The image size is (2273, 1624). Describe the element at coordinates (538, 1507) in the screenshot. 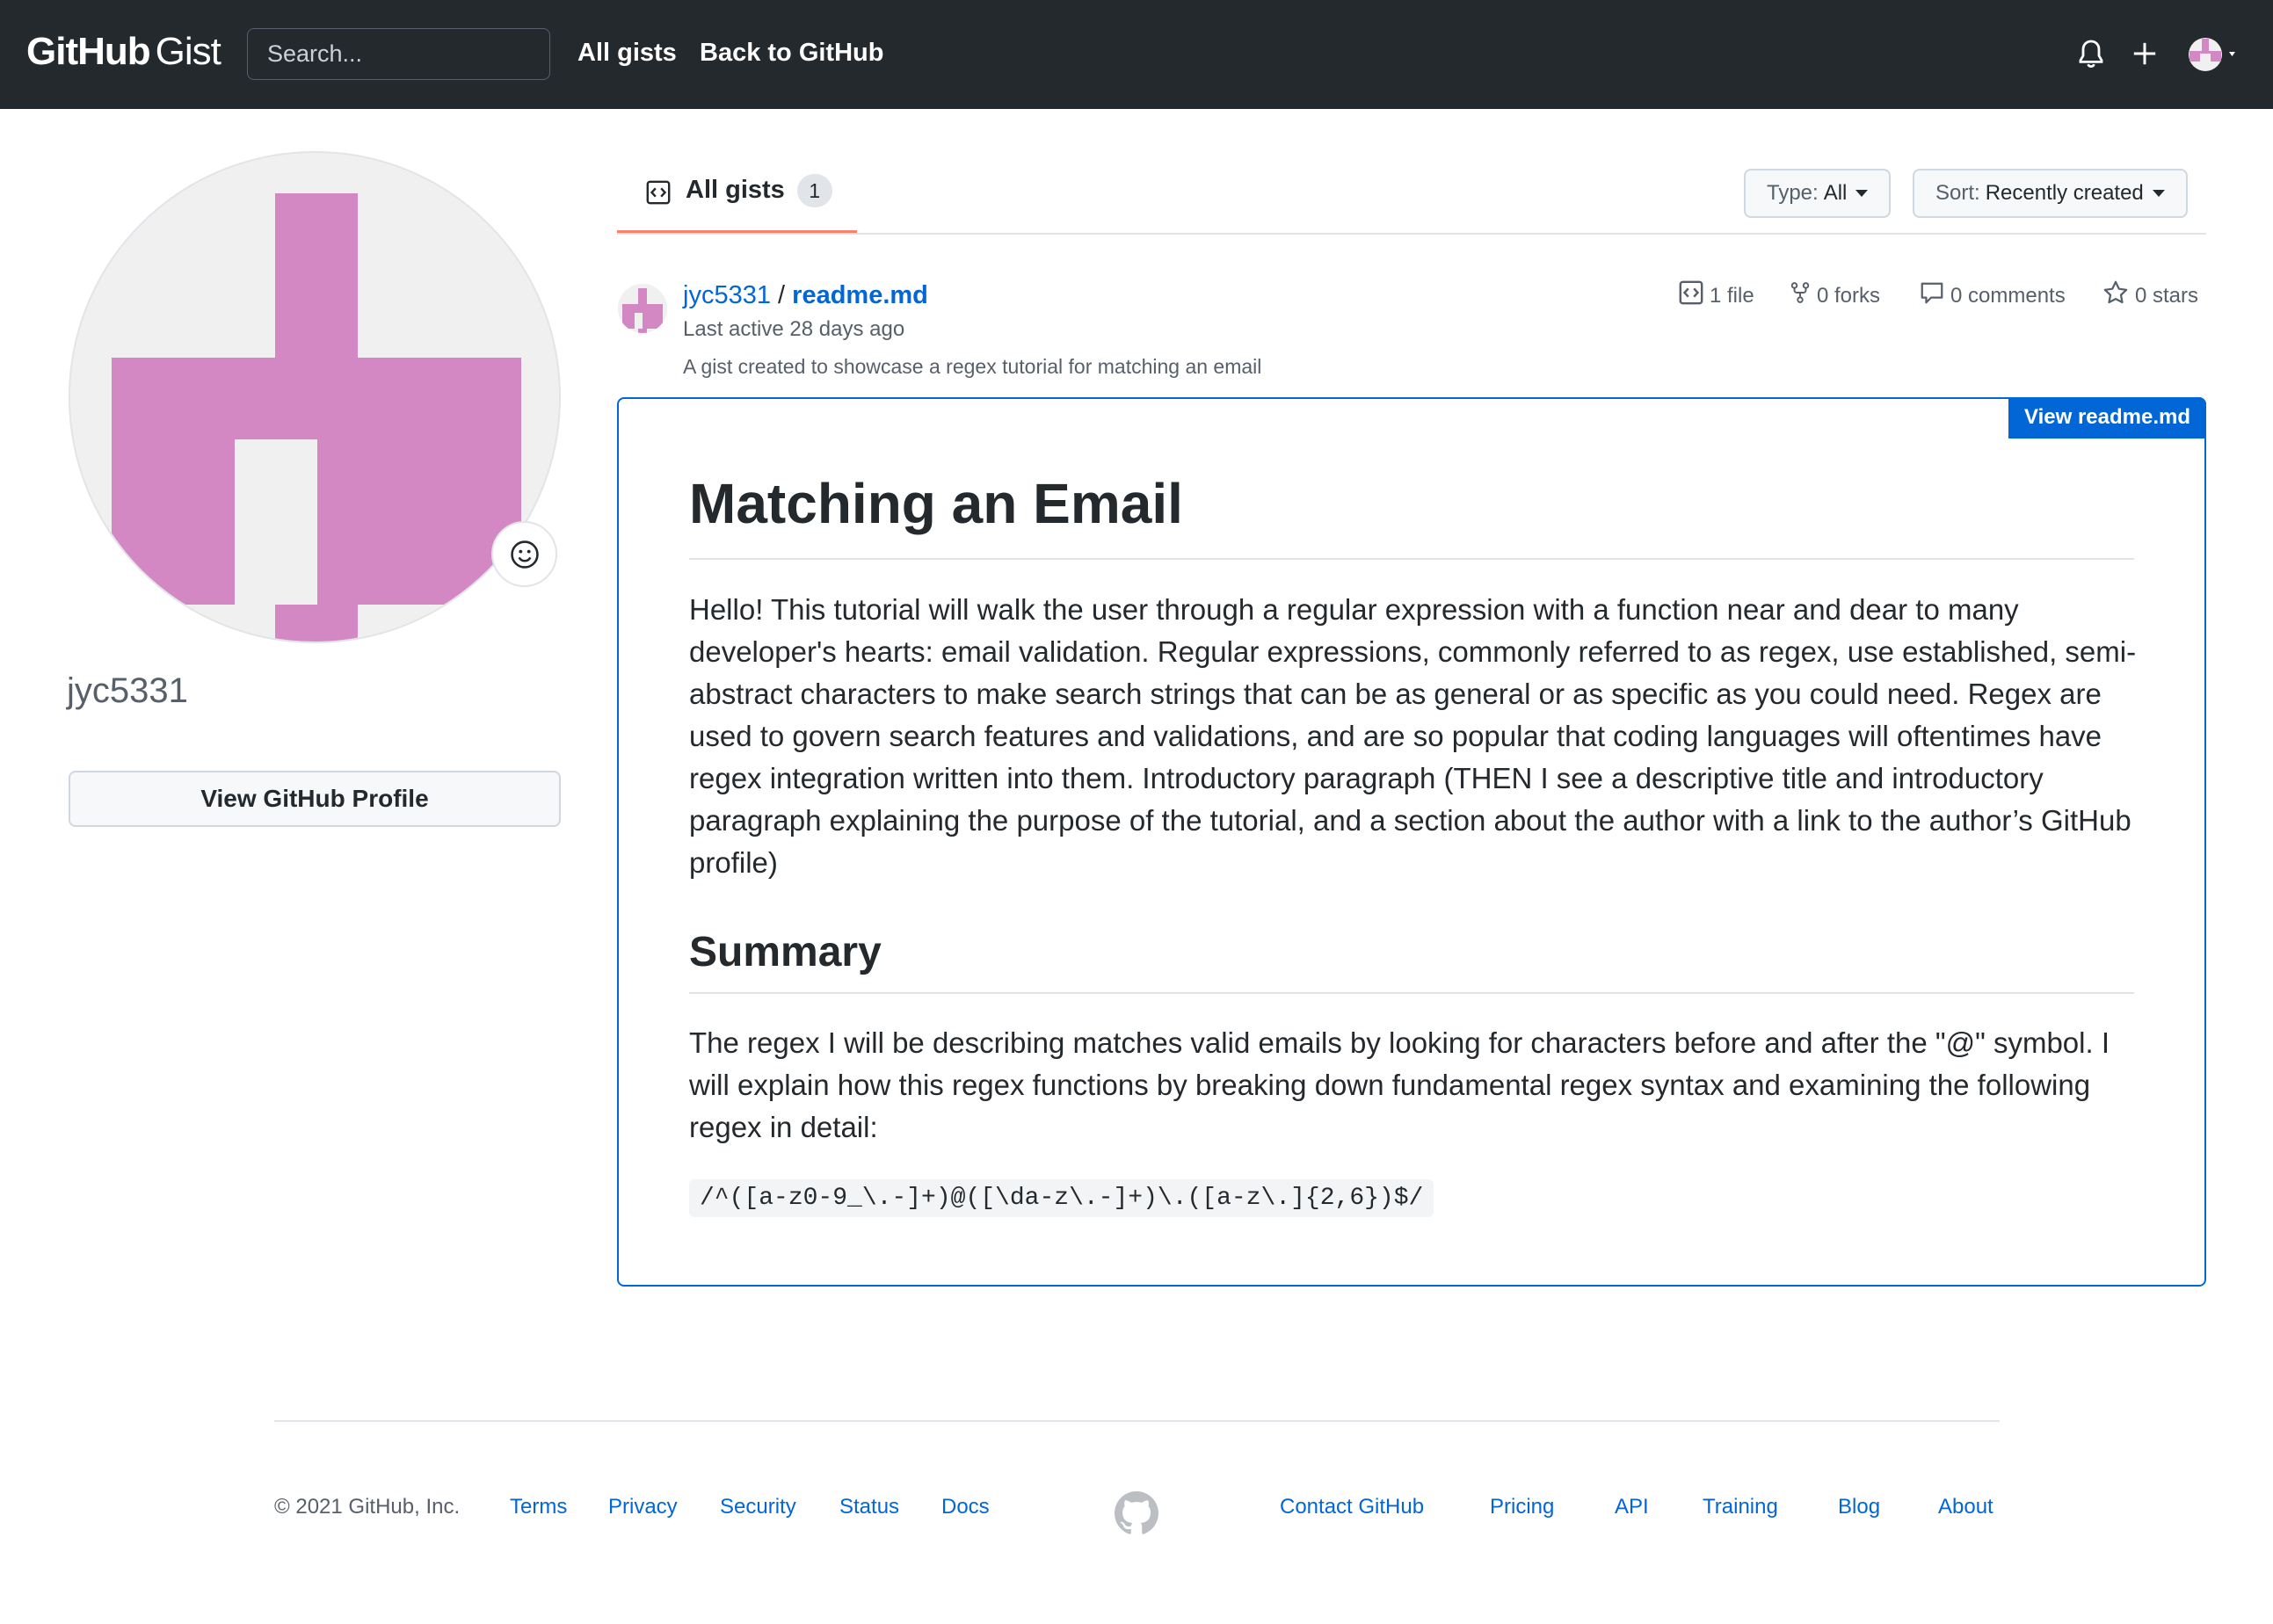

I see `footer-link-terms: Terms` at that location.